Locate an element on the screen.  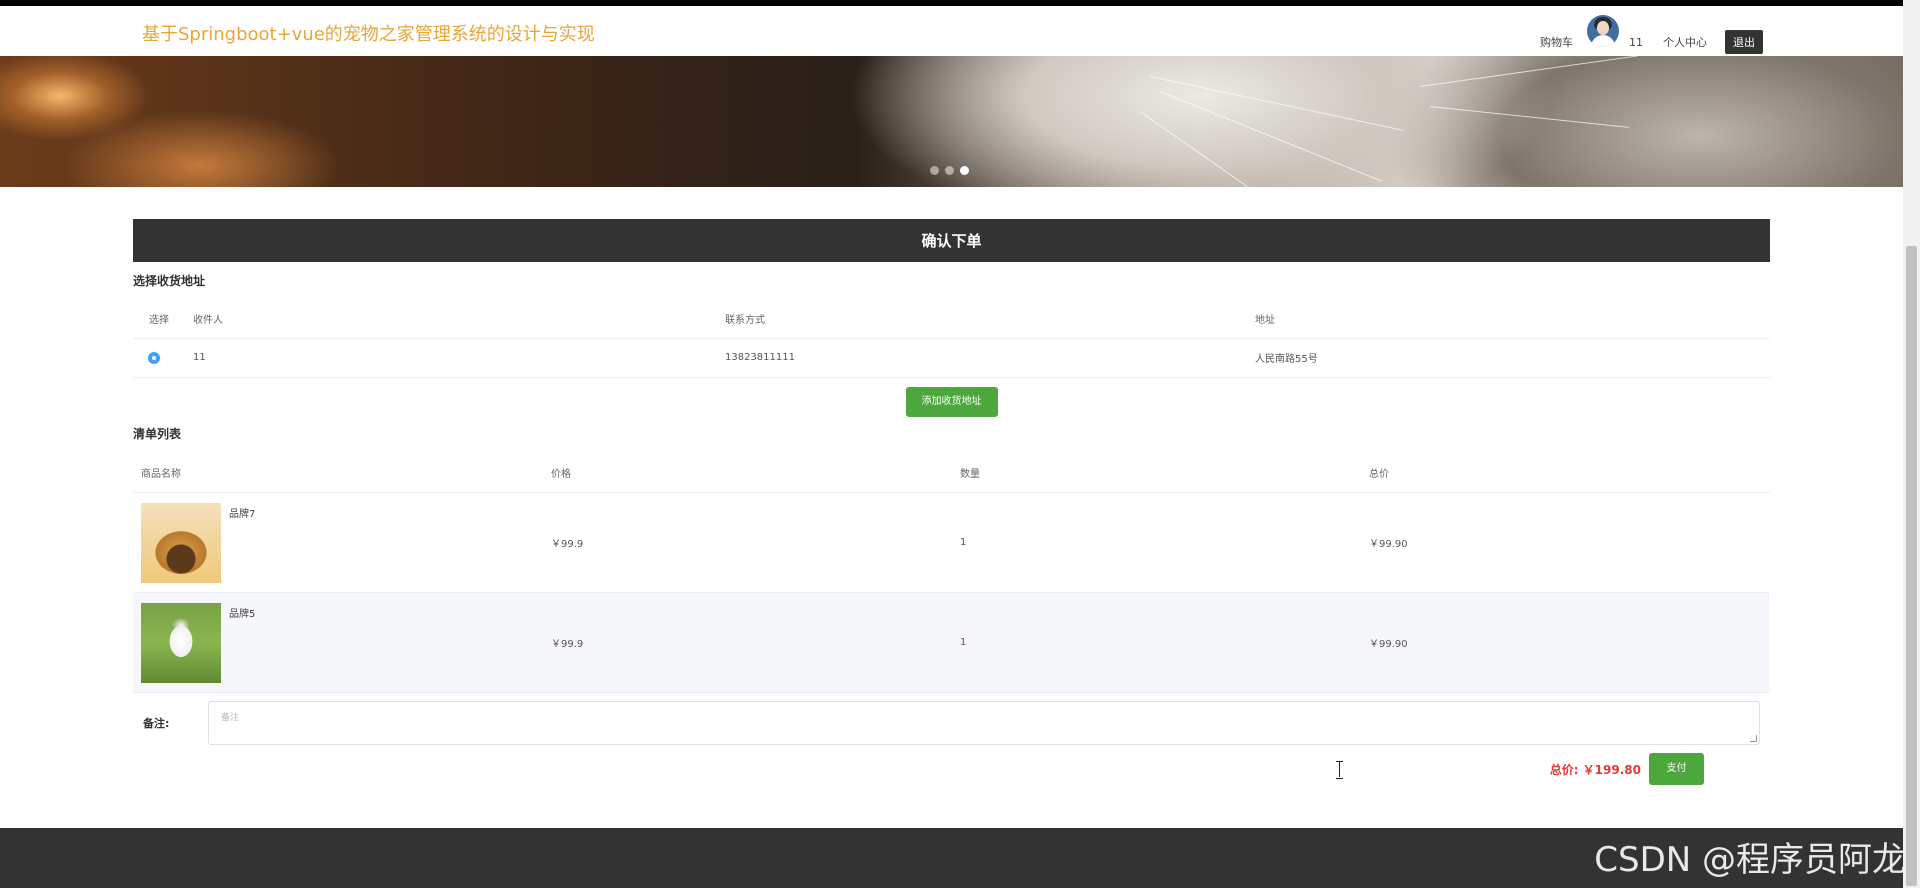
item-row: 品牌7 ￥99.9 1 ￥99.90 is located at coordinates (951, 542).